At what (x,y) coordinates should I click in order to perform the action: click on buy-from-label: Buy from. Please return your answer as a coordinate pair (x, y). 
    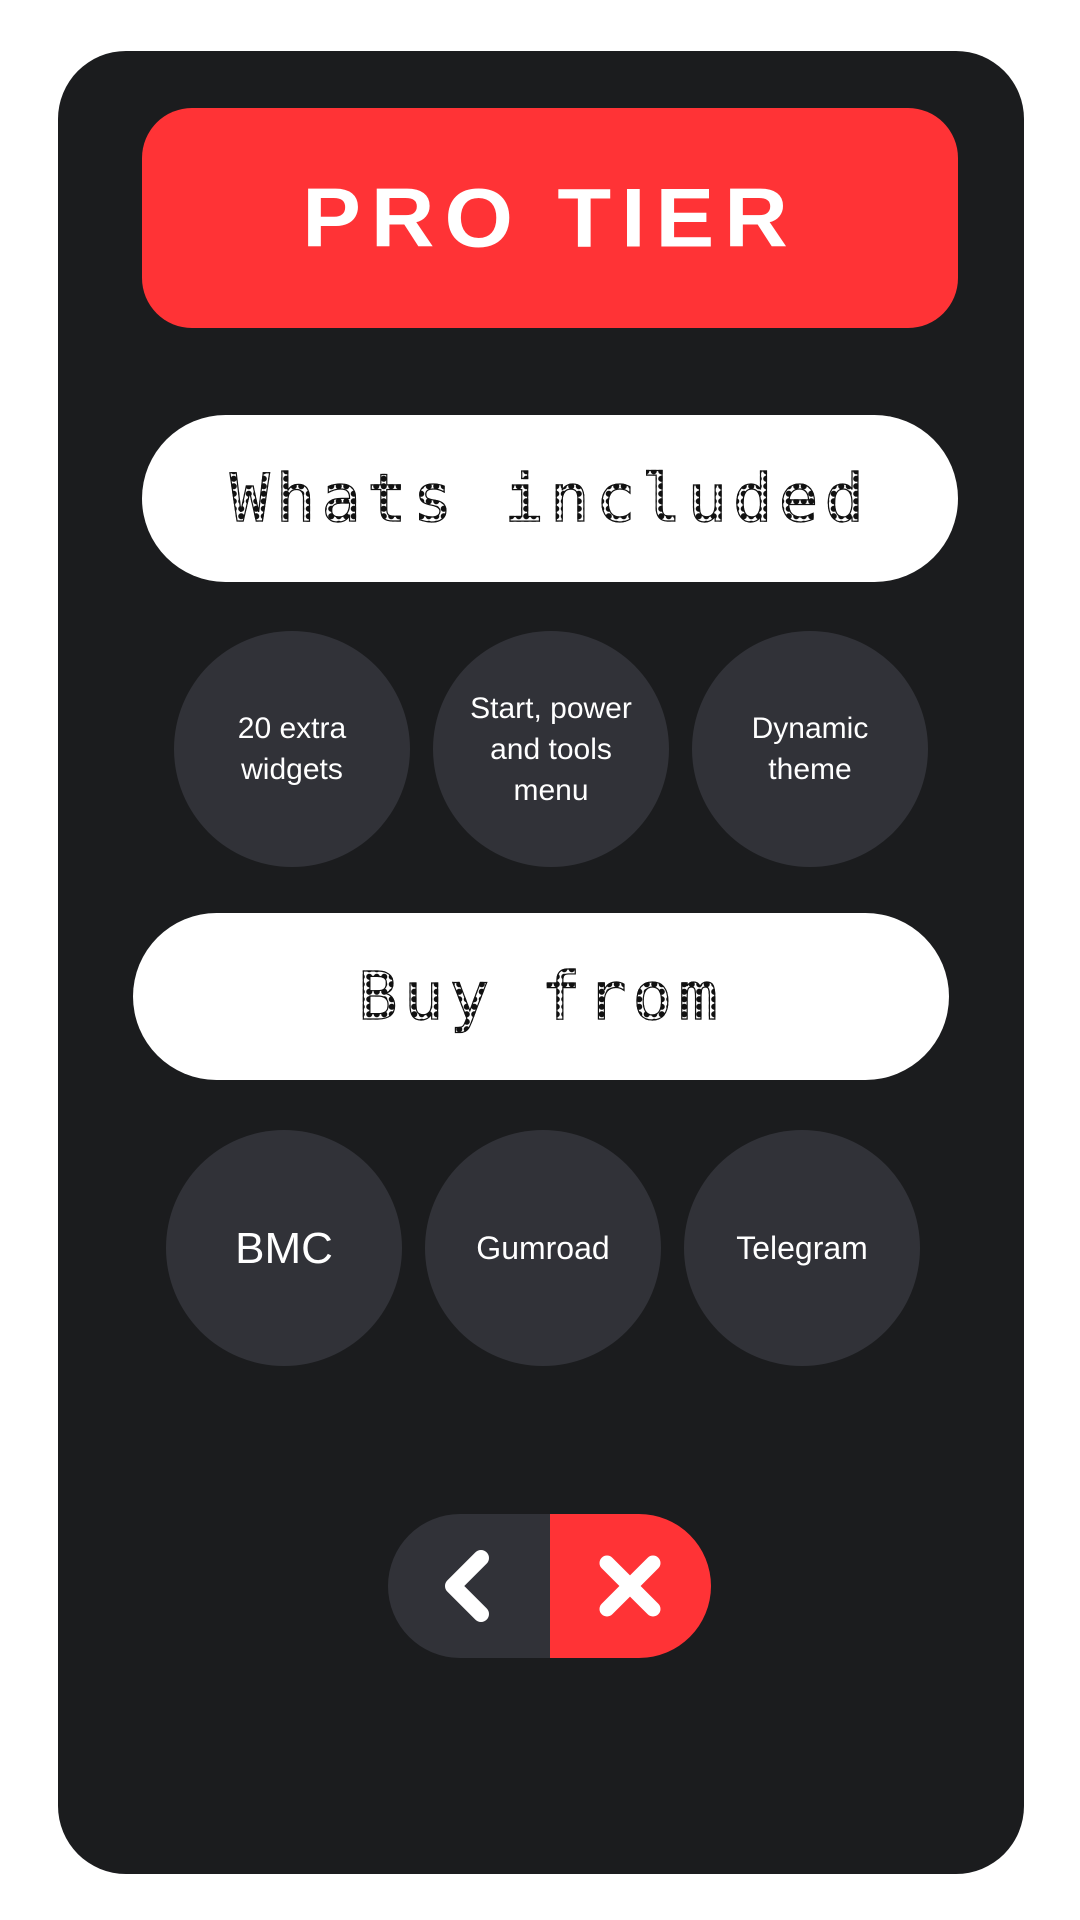
    Looking at the image, I should click on (540, 996).